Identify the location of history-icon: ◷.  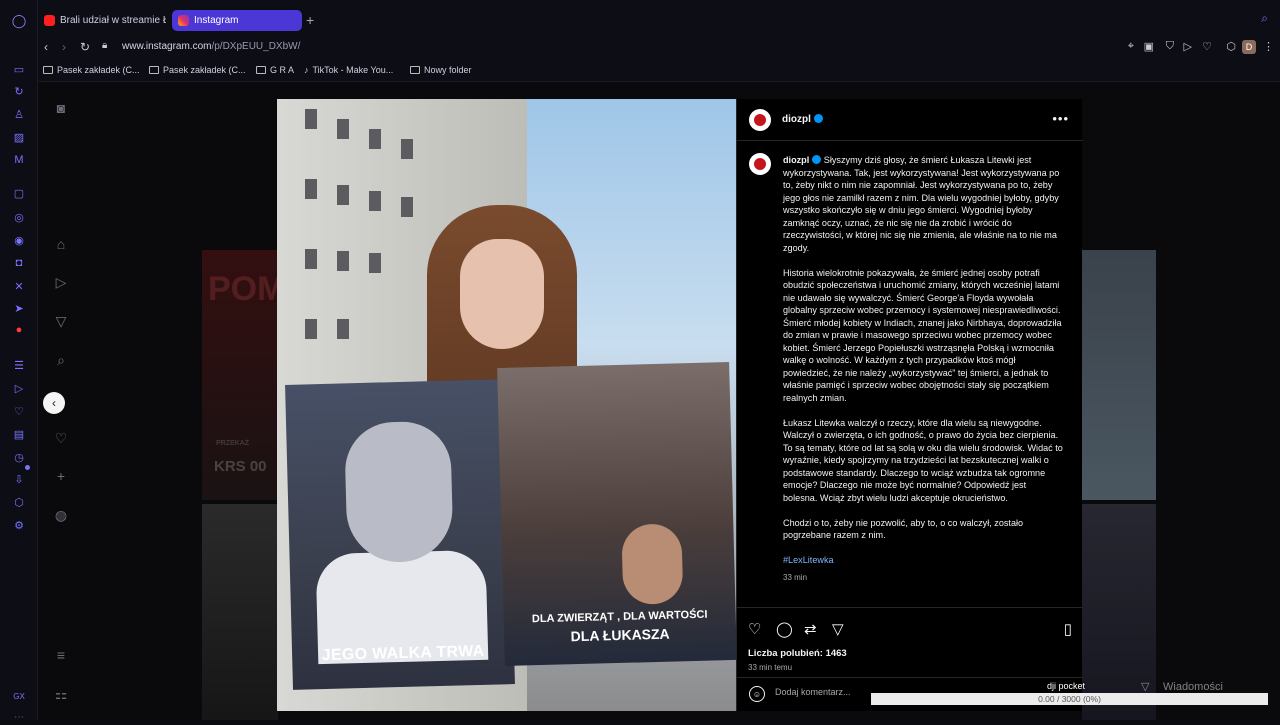
(19, 457).